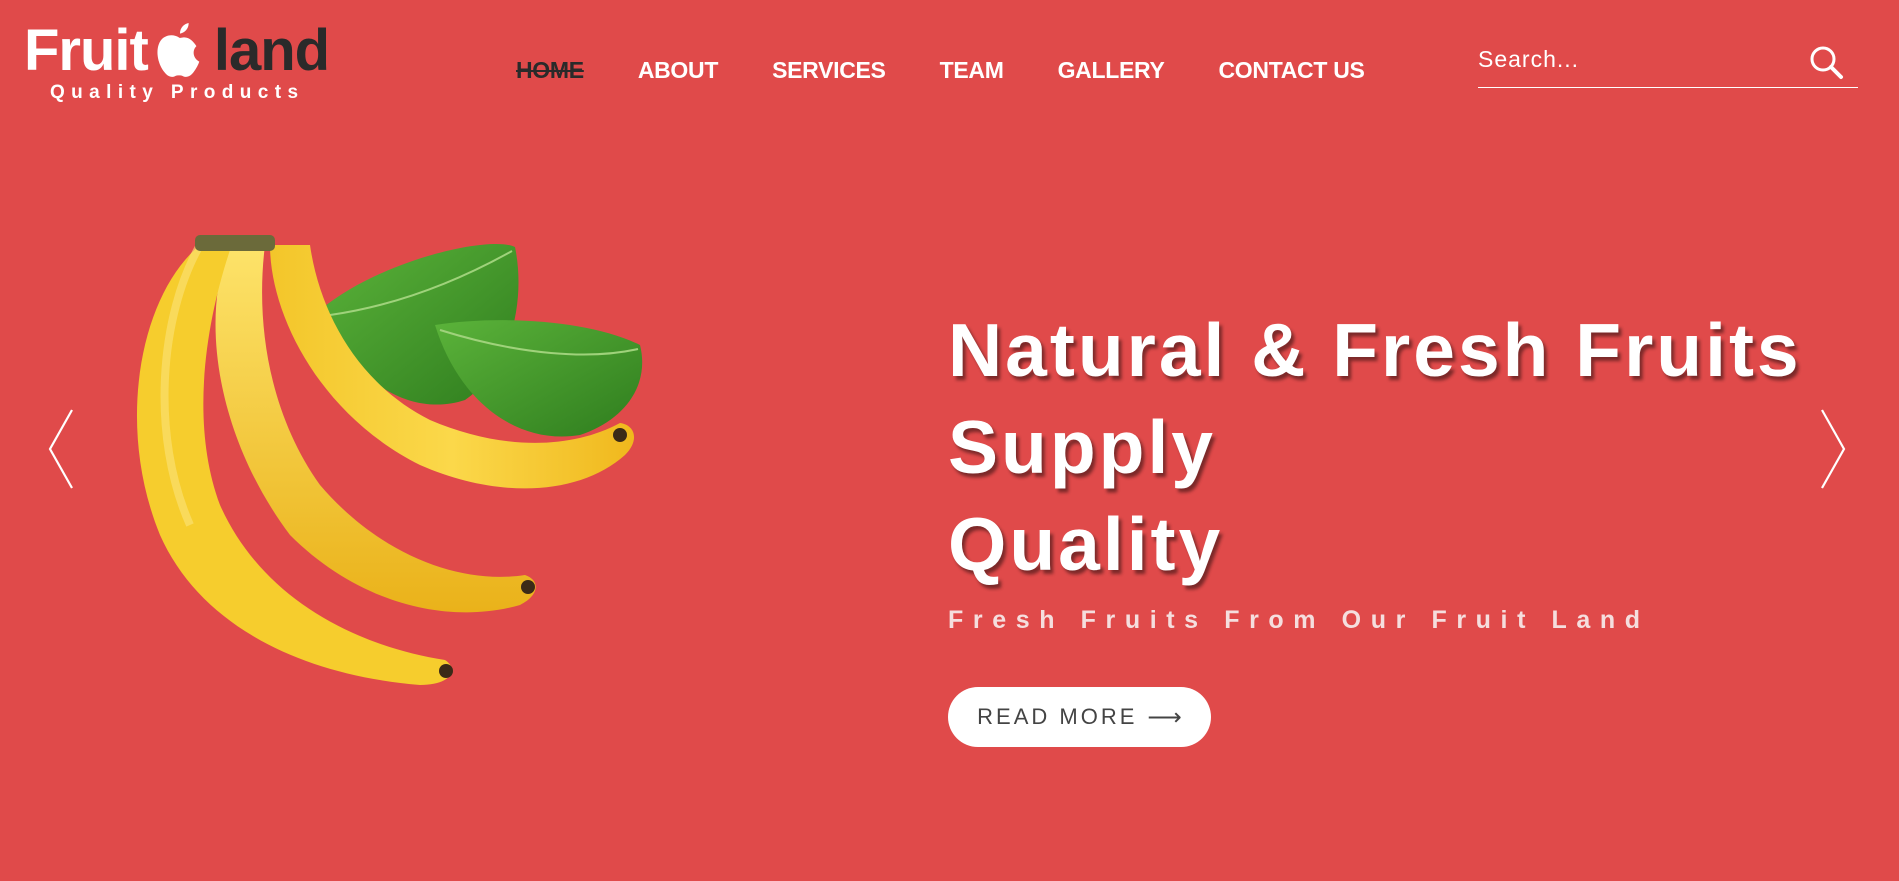 This screenshot has width=1899, height=881. What do you see at coordinates (550, 70) in the screenshot?
I see `nav-home: HOME` at bounding box center [550, 70].